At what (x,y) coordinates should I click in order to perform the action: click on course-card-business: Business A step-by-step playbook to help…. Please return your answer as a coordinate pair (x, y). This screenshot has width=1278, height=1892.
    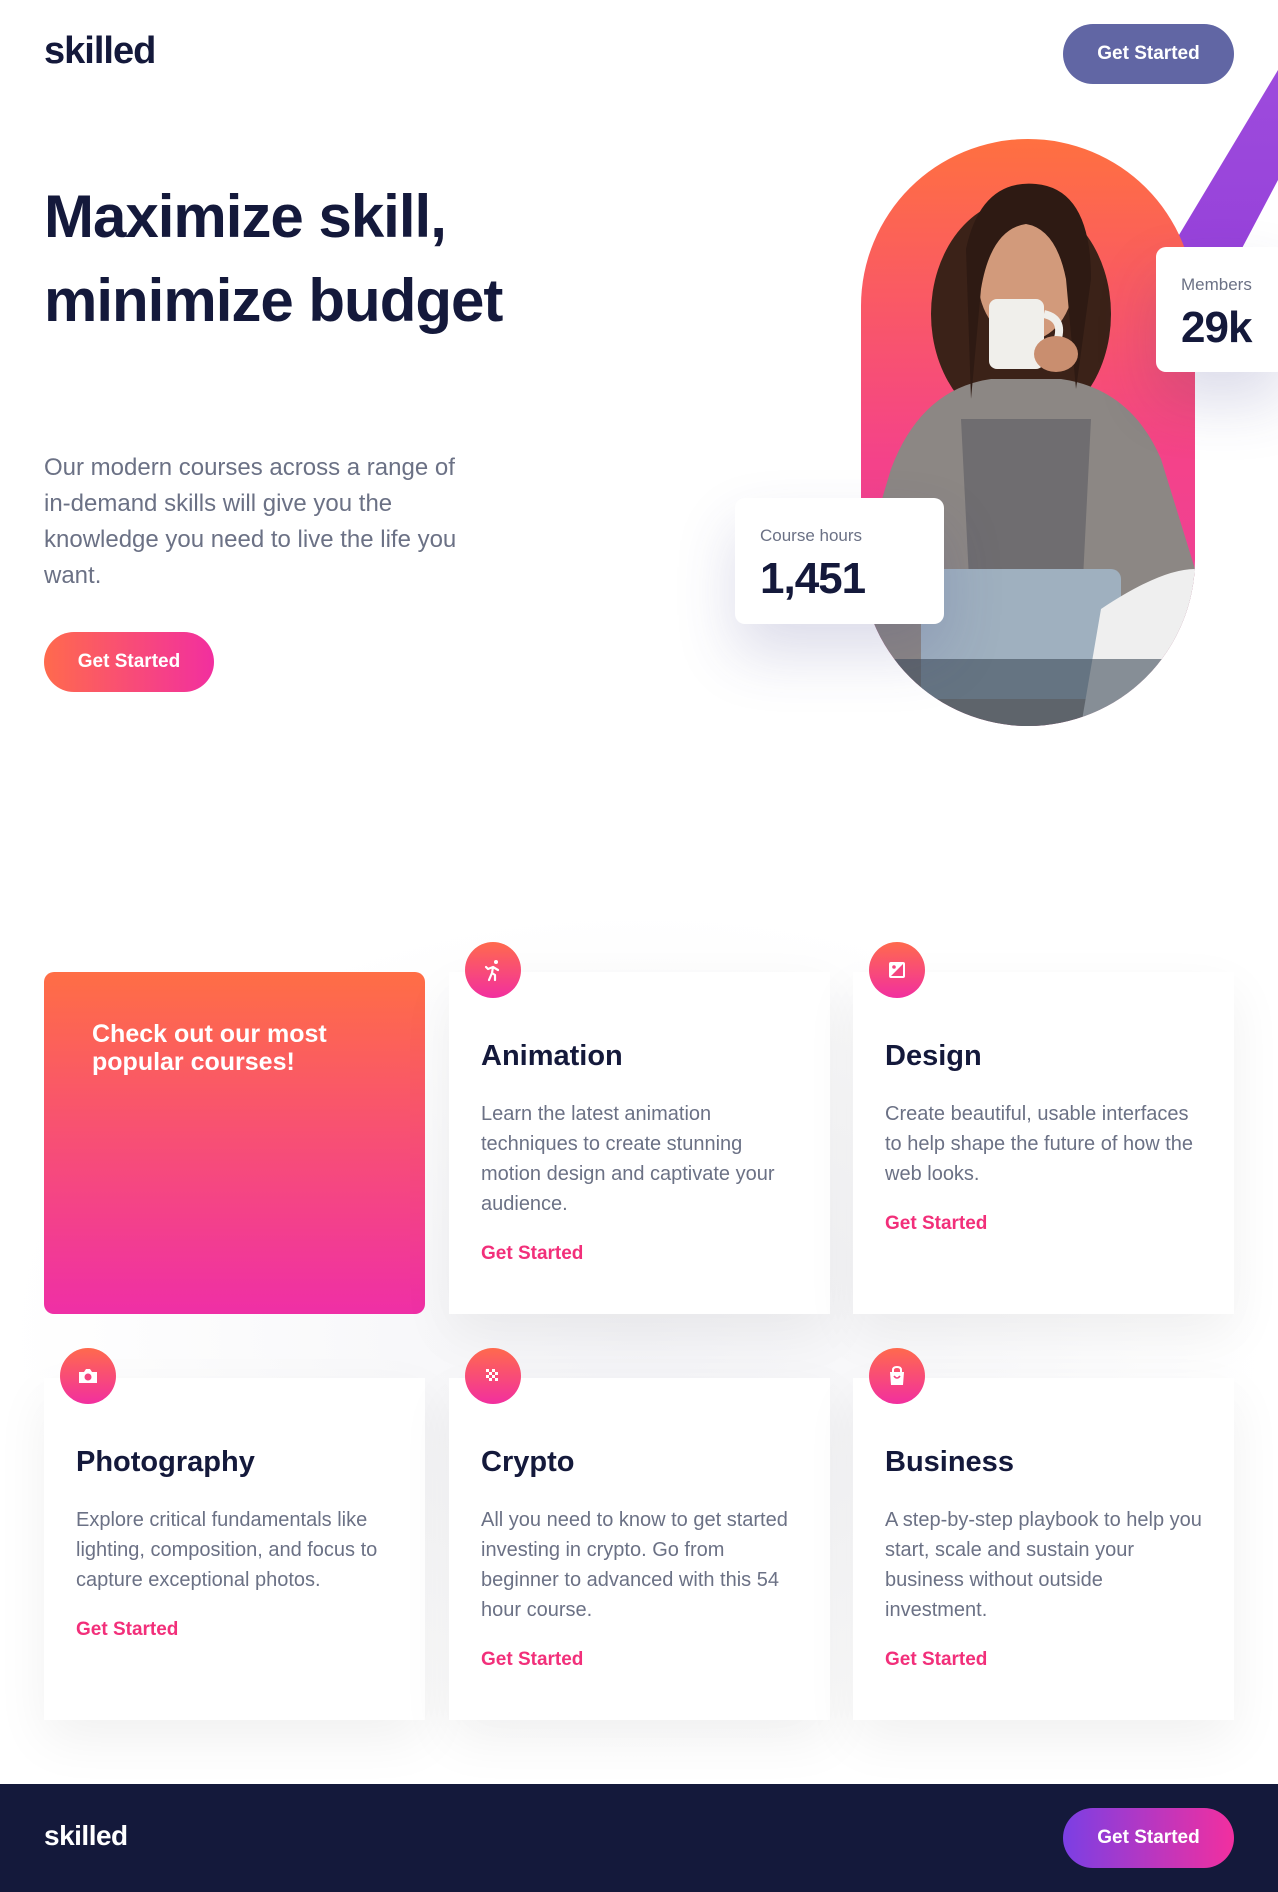
    Looking at the image, I should click on (1043, 1534).